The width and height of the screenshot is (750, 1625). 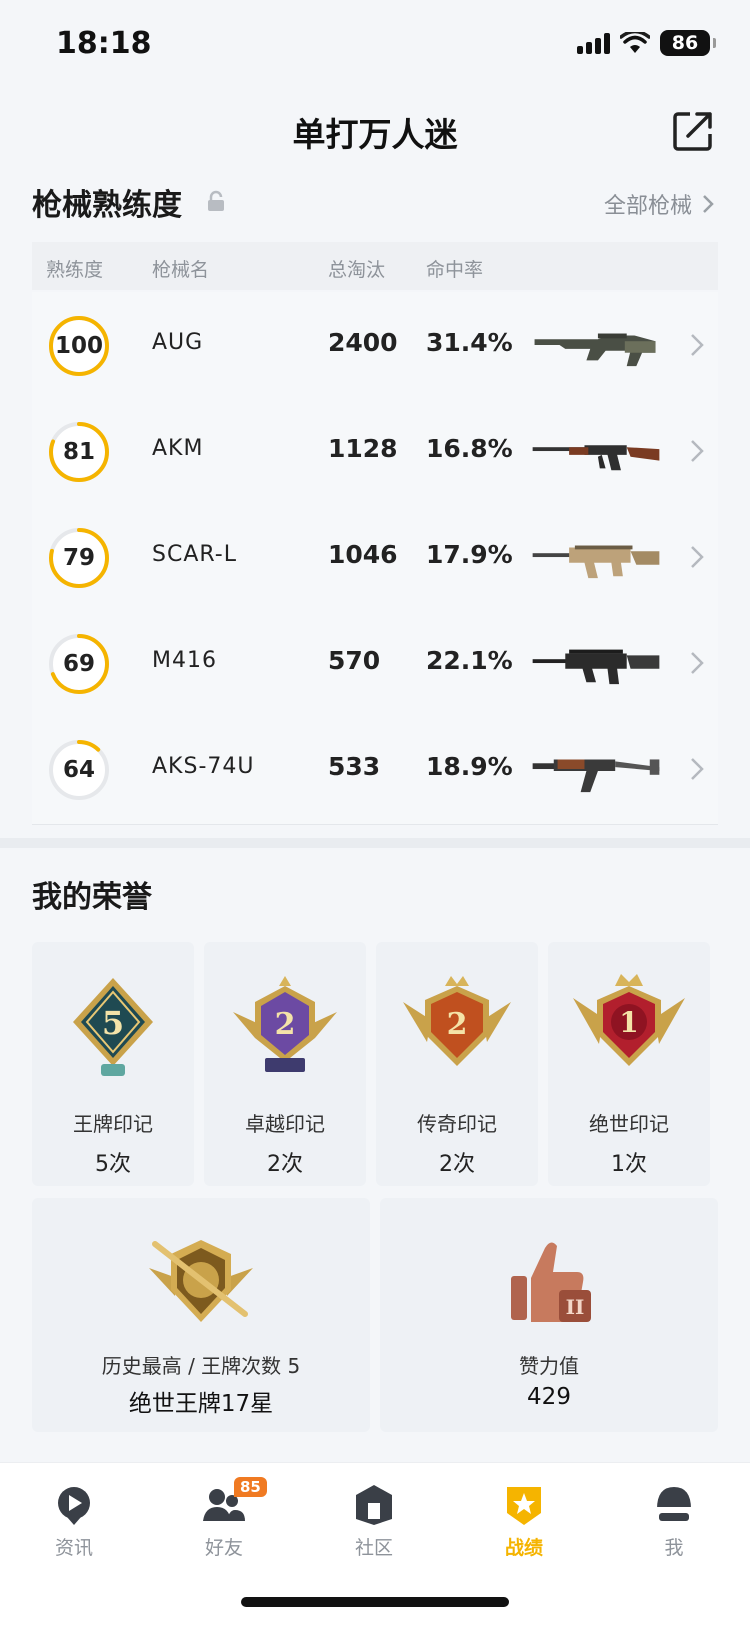 What do you see at coordinates (357, 270) in the screenshot?
I see `col-kills: 总淘汰` at bounding box center [357, 270].